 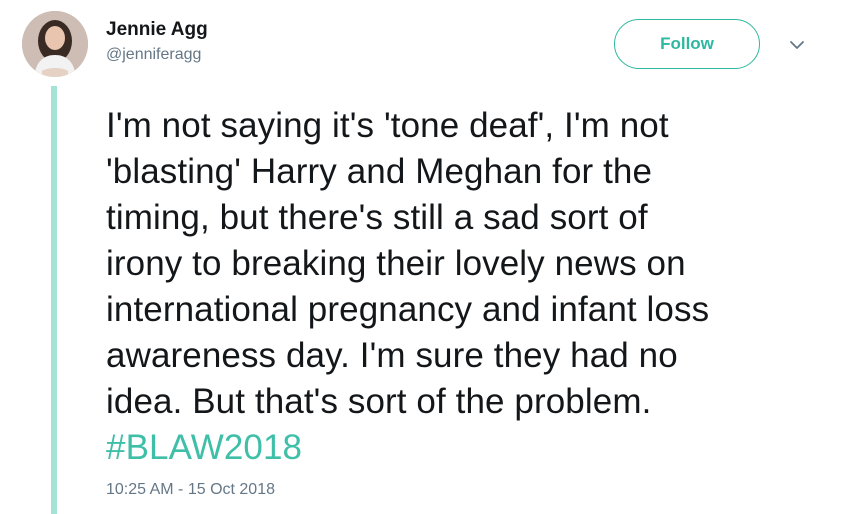 I want to click on tweet-line: I'm not saying it's 'tone deaf', I'm not, so click(x=387, y=125).